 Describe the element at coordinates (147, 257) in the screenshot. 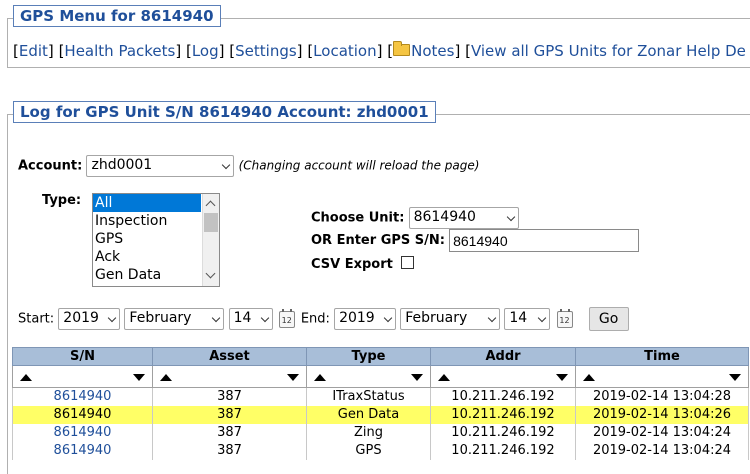

I see `type-option-ack: Ack` at that location.